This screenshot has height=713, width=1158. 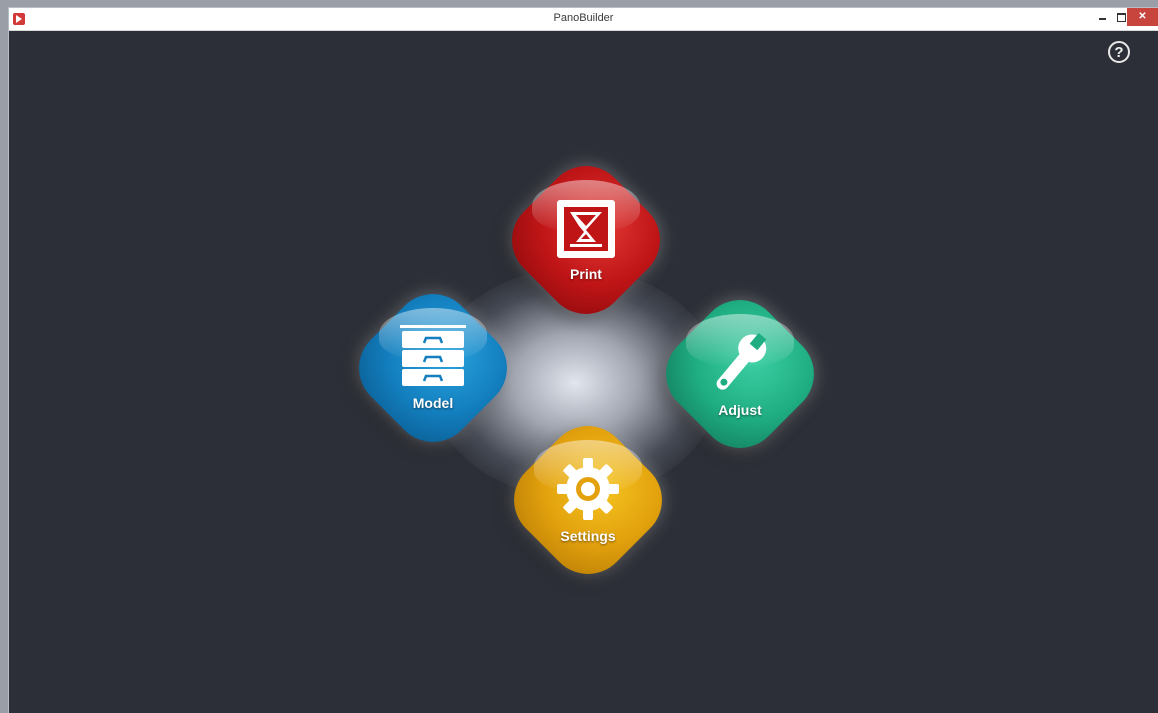 I want to click on settings-label: Settings, so click(x=588, y=536).